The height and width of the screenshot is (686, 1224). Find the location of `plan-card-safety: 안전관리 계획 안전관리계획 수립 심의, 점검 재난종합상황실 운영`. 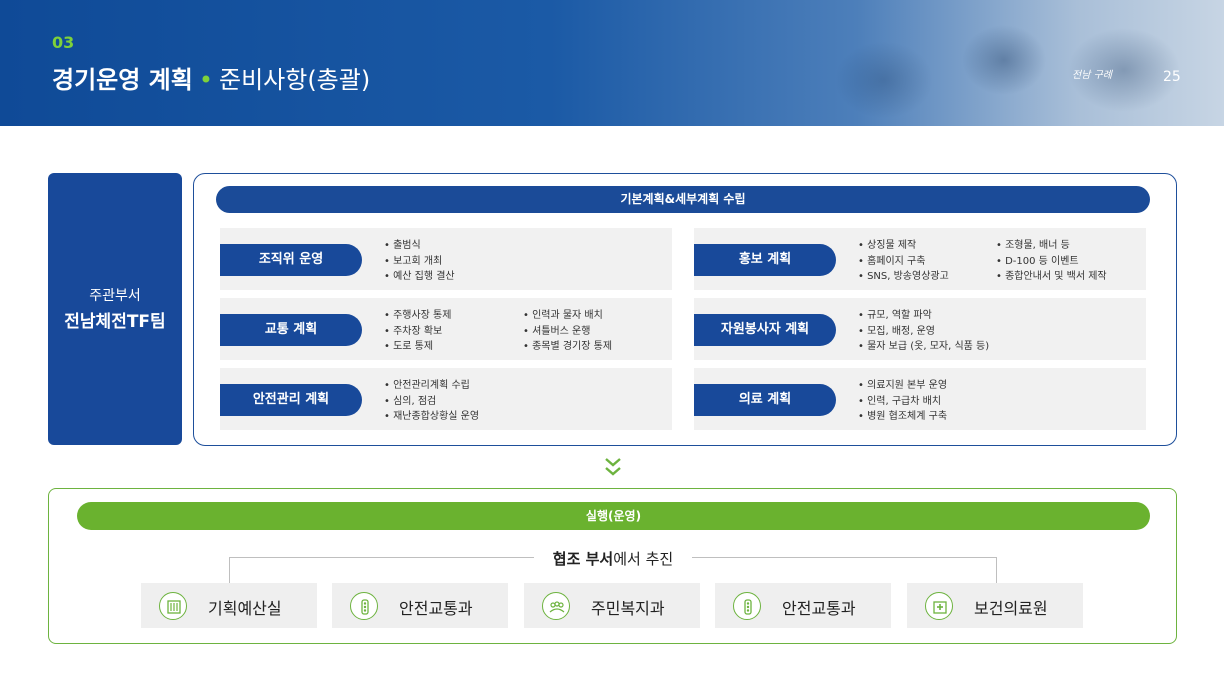

plan-card-safety: 안전관리 계획 안전관리계획 수립 심의, 점검 재난종합상황실 운영 is located at coordinates (446, 399).